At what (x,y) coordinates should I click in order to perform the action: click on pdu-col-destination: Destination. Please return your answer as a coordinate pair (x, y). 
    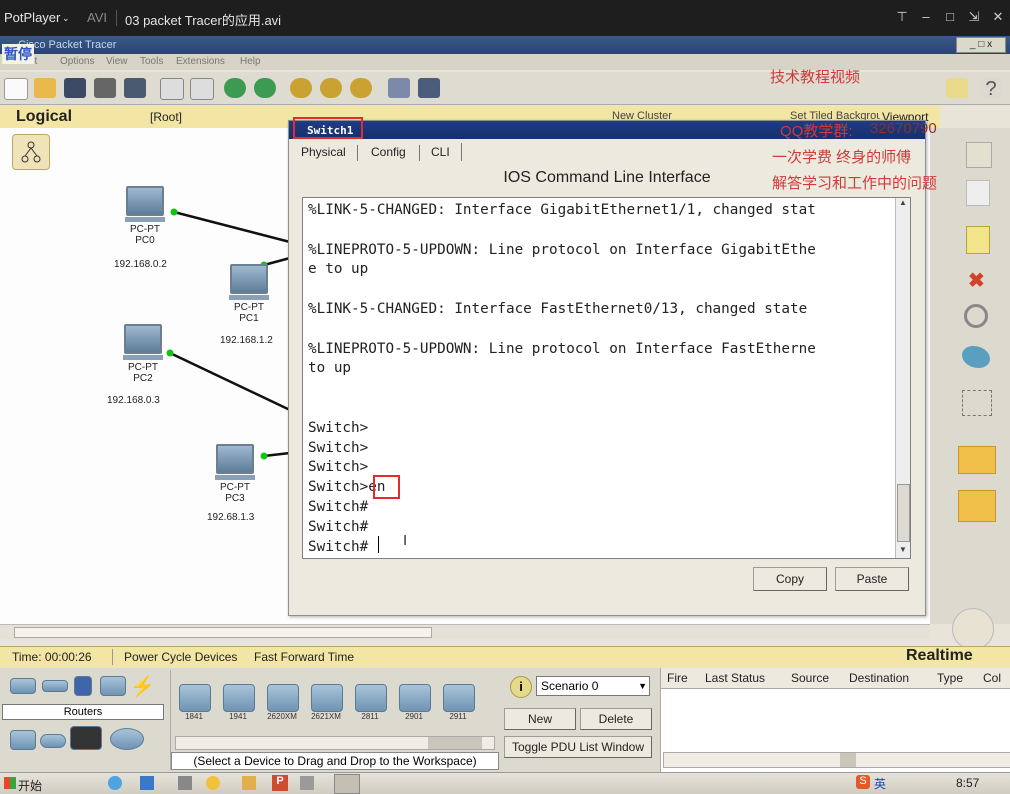
    Looking at the image, I should click on (879, 678).